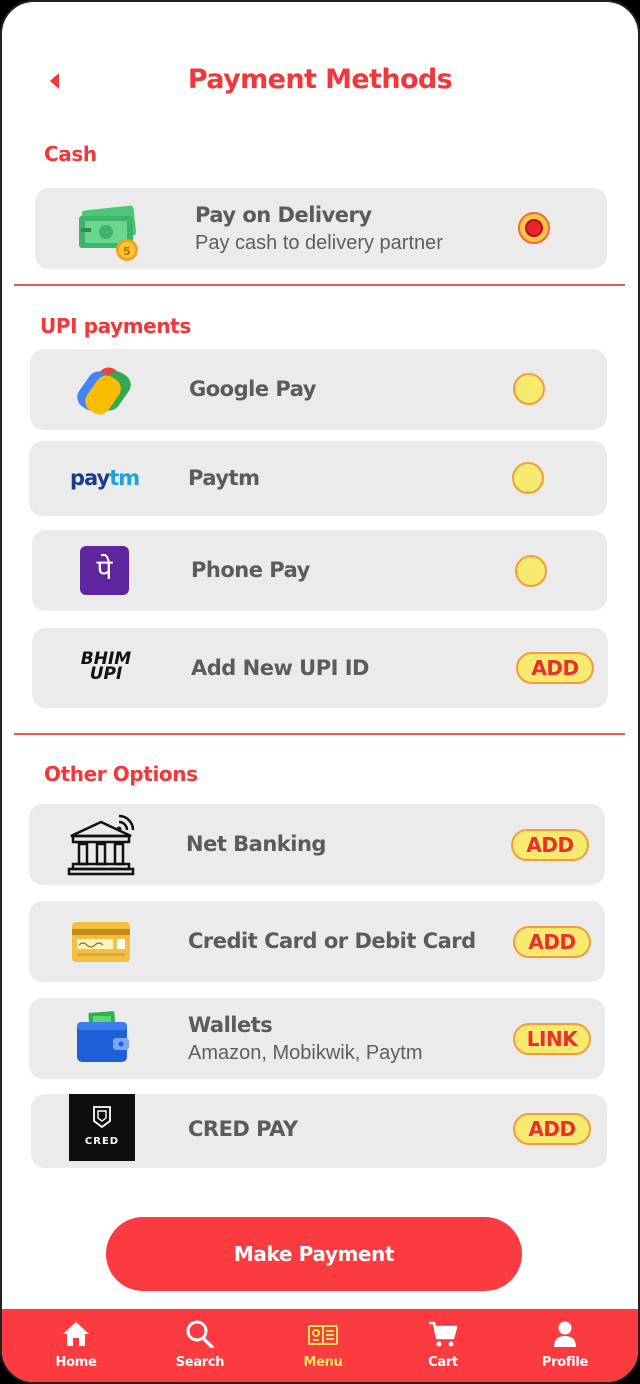  I want to click on link-wallet-button: LINK, so click(552, 1039).